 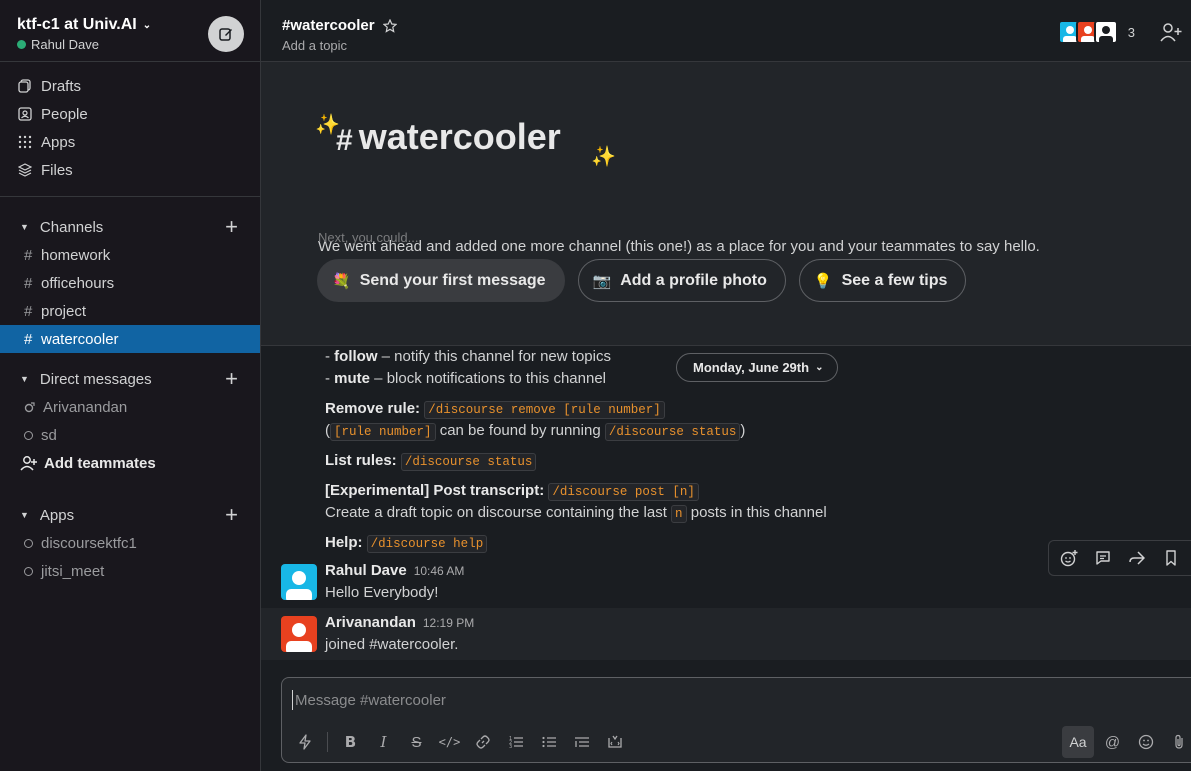 What do you see at coordinates (681, 280) in the screenshot?
I see `add-profile-photo-button: 📷 Add a profile photo` at bounding box center [681, 280].